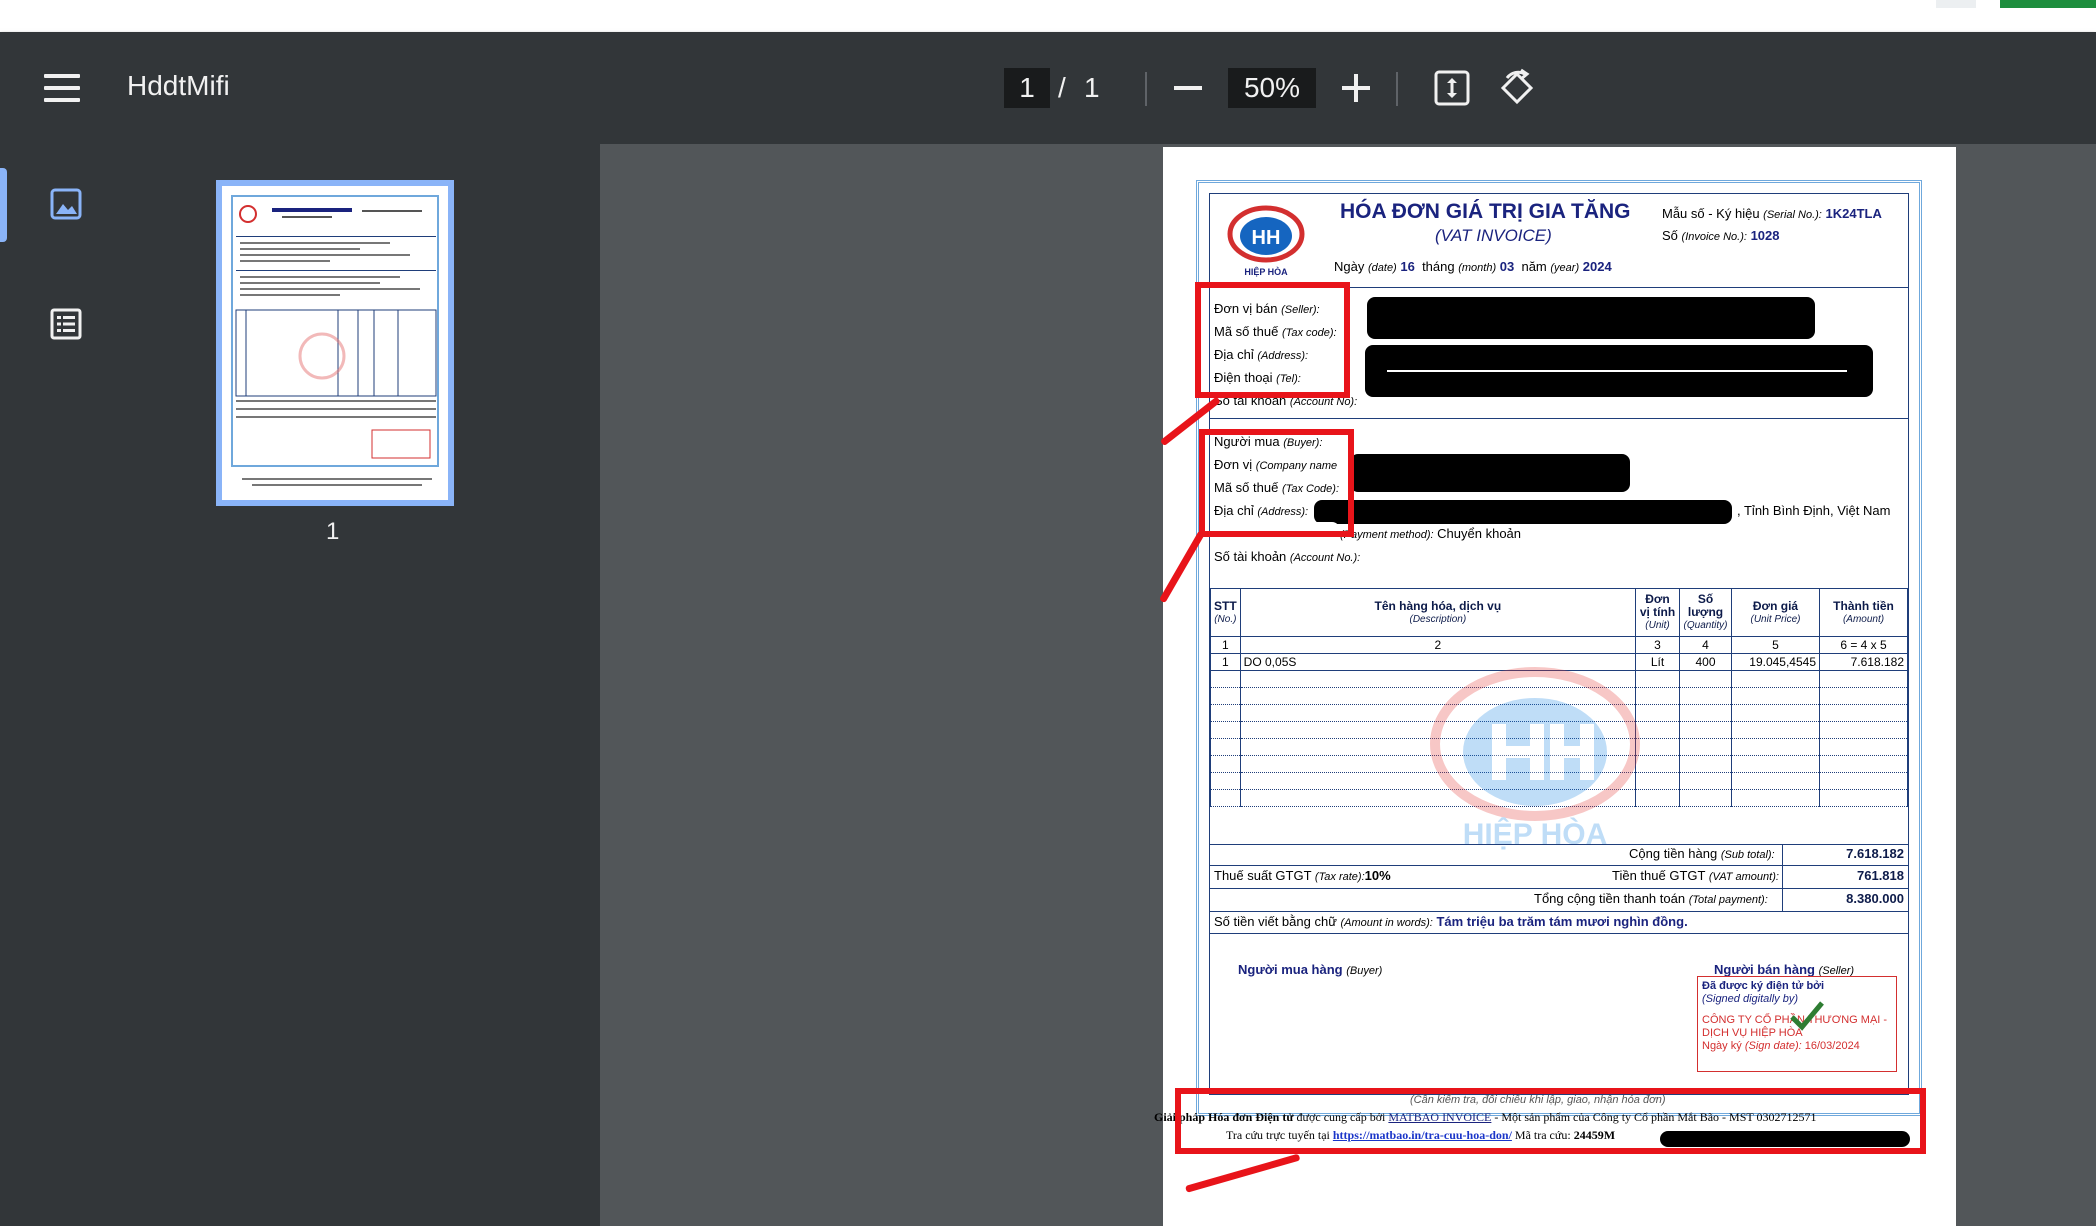 Image resolution: width=2096 pixels, height=1226 pixels. What do you see at coordinates (1523, 512) in the screenshot?
I see `buyer-address-redaction` at bounding box center [1523, 512].